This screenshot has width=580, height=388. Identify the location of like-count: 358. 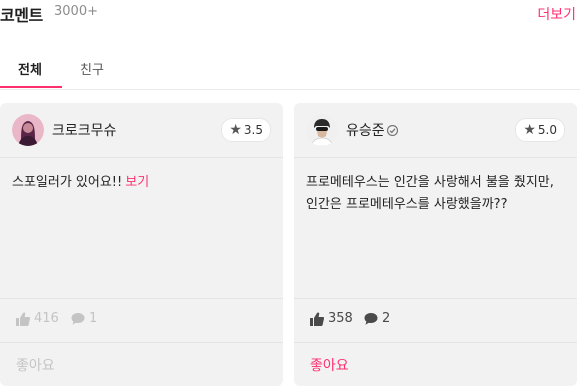
(331, 318).